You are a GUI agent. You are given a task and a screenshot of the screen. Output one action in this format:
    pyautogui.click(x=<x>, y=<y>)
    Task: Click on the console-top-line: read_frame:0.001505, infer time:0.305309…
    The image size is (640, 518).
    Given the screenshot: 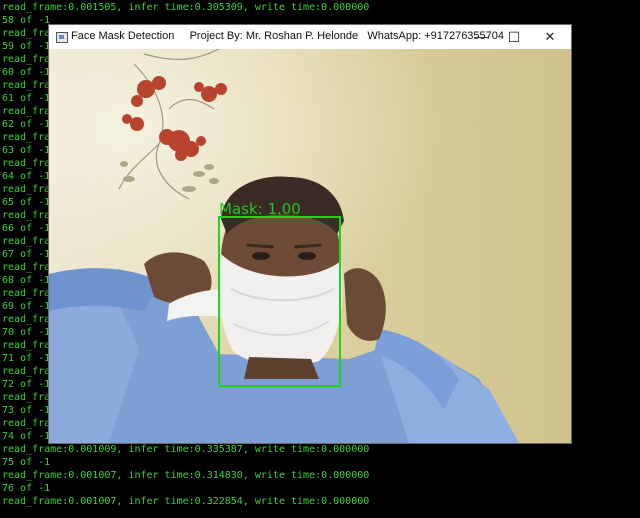 What is the action you would take?
    pyautogui.click(x=186, y=7)
    